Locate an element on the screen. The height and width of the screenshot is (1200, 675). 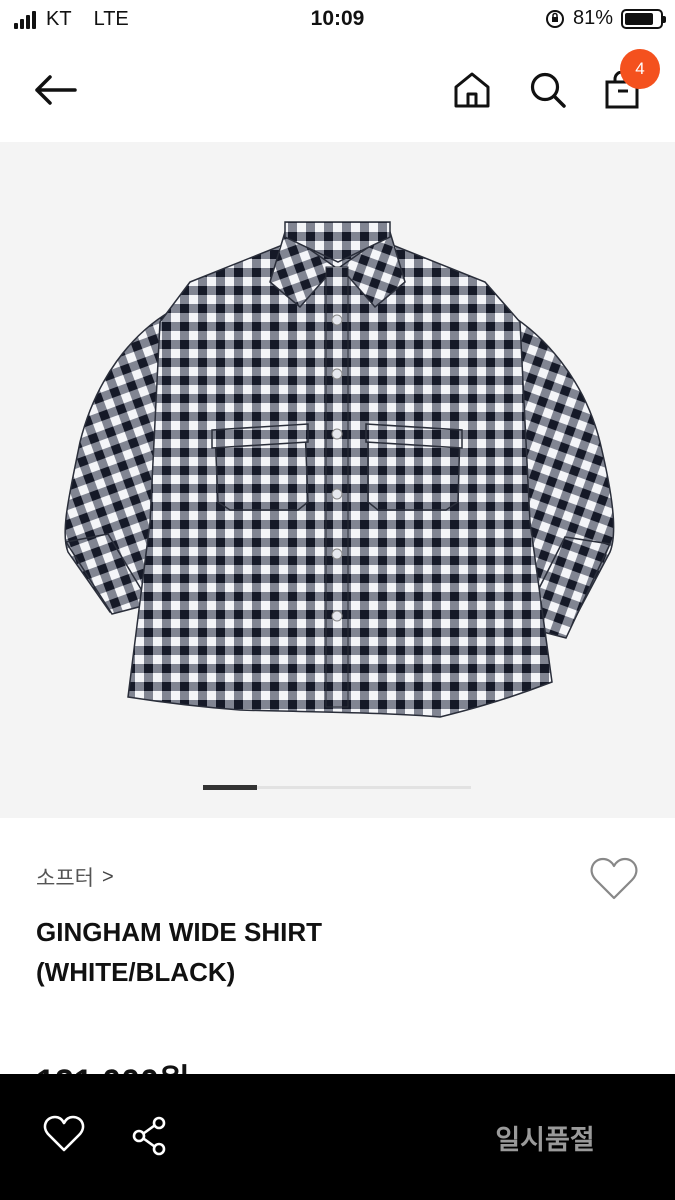
chevron-right-icon: > is located at coordinates (107, 876).